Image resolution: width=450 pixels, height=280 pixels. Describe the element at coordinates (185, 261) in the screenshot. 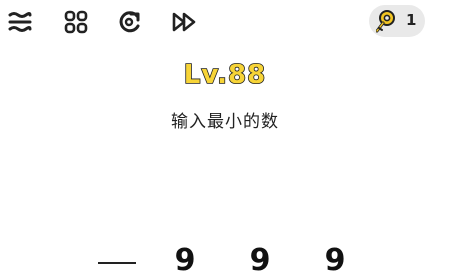

I see `digit-1: 9` at that location.